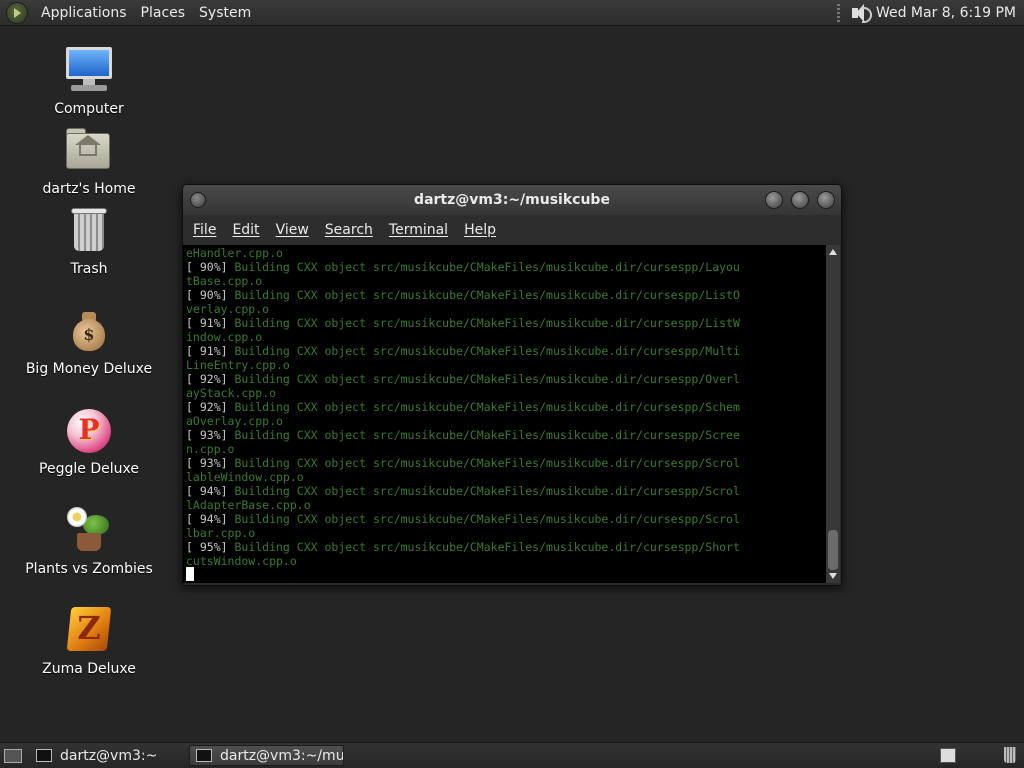  I want to click on close-icon, so click(826, 200).